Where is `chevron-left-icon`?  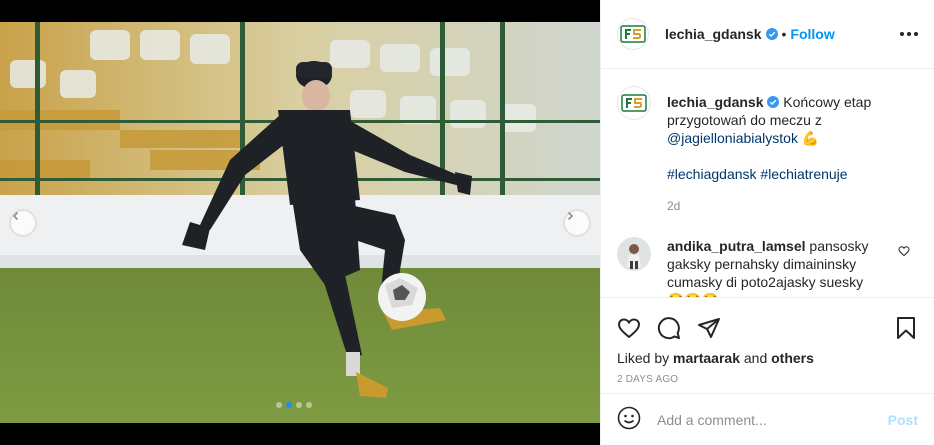
chevron-left-icon is located at coordinates (15, 216).